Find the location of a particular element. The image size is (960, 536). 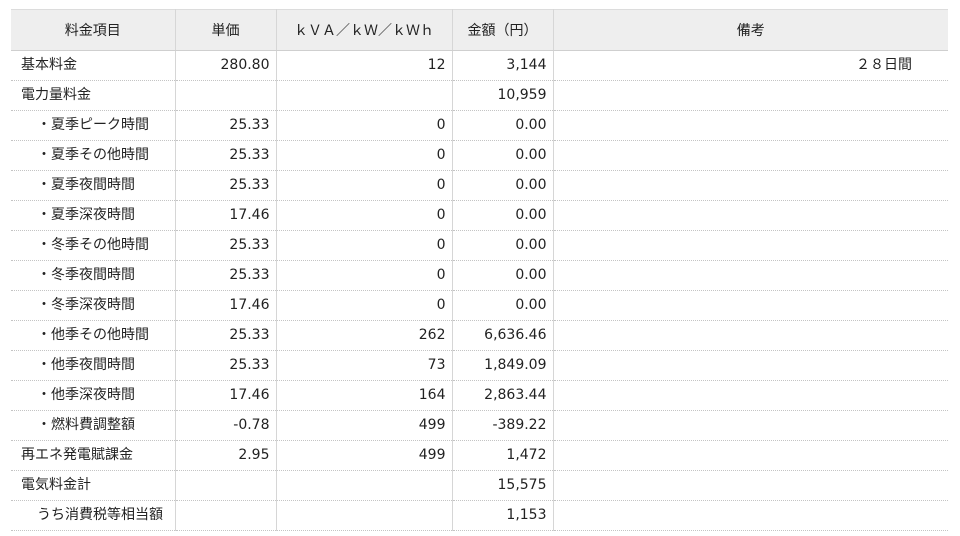

cell-quantity: 12 is located at coordinates (364, 65).